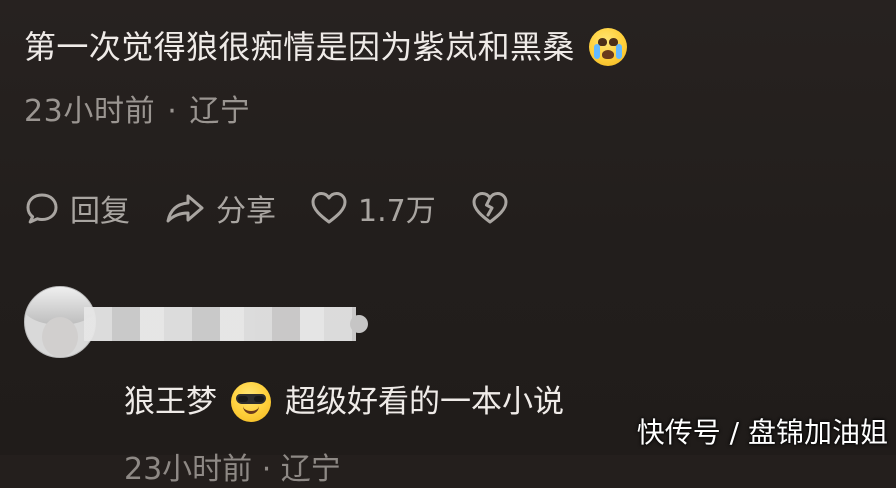 The height and width of the screenshot is (488, 896). What do you see at coordinates (220, 111) in the screenshot?
I see `comment-location: 辽宁` at bounding box center [220, 111].